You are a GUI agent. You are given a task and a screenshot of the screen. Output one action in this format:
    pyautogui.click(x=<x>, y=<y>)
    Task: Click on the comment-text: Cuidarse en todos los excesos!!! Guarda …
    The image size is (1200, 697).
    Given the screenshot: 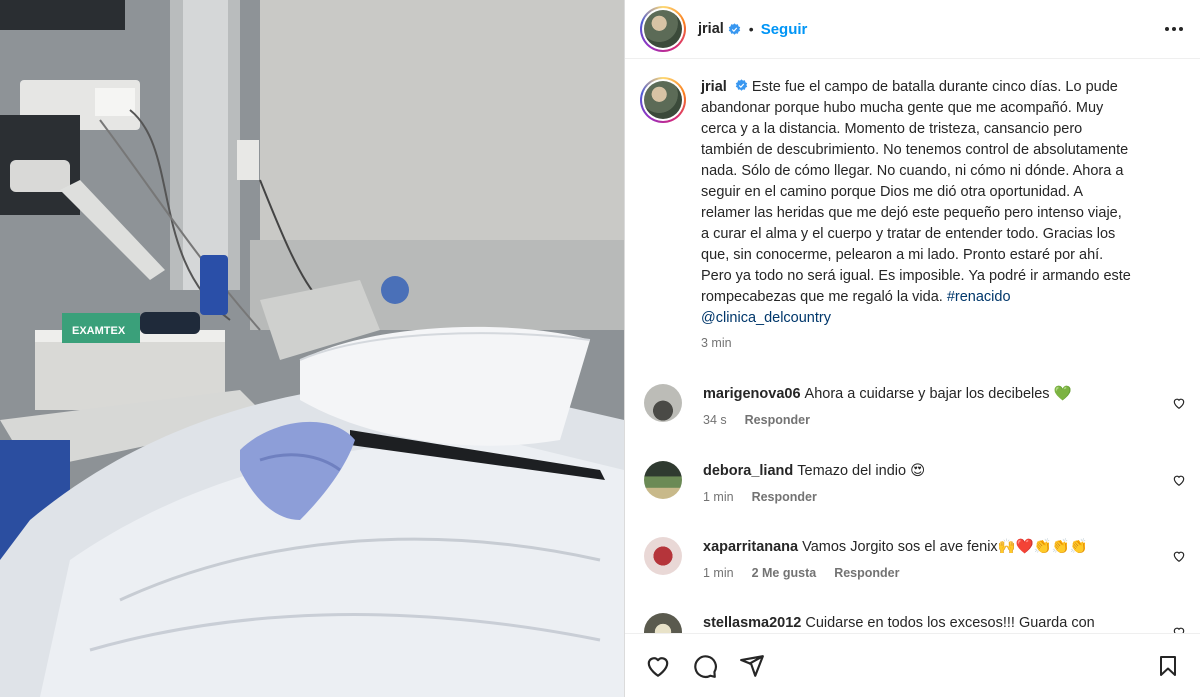 What is the action you would take?
    pyautogui.click(x=950, y=623)
    